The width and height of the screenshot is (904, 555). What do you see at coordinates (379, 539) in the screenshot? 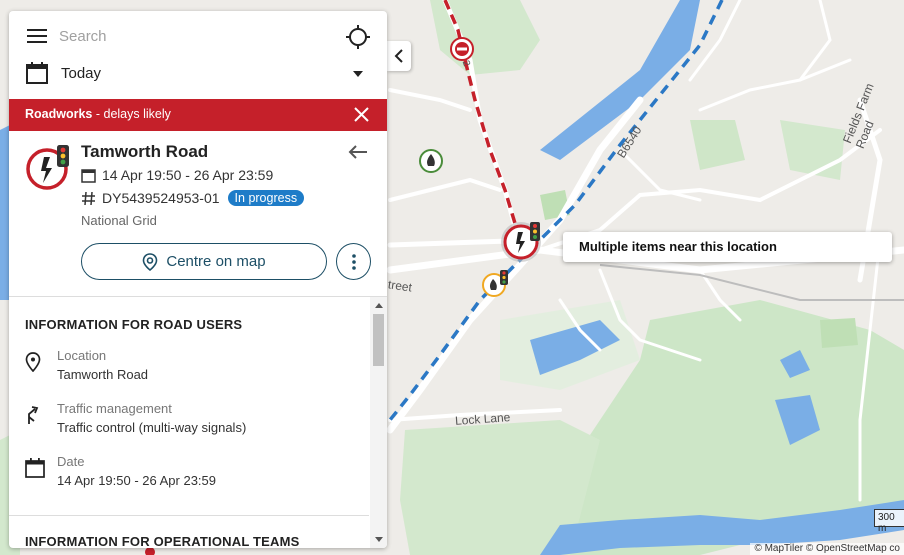
I see `scroll-down-arrow` at bounding box center [379, 539].